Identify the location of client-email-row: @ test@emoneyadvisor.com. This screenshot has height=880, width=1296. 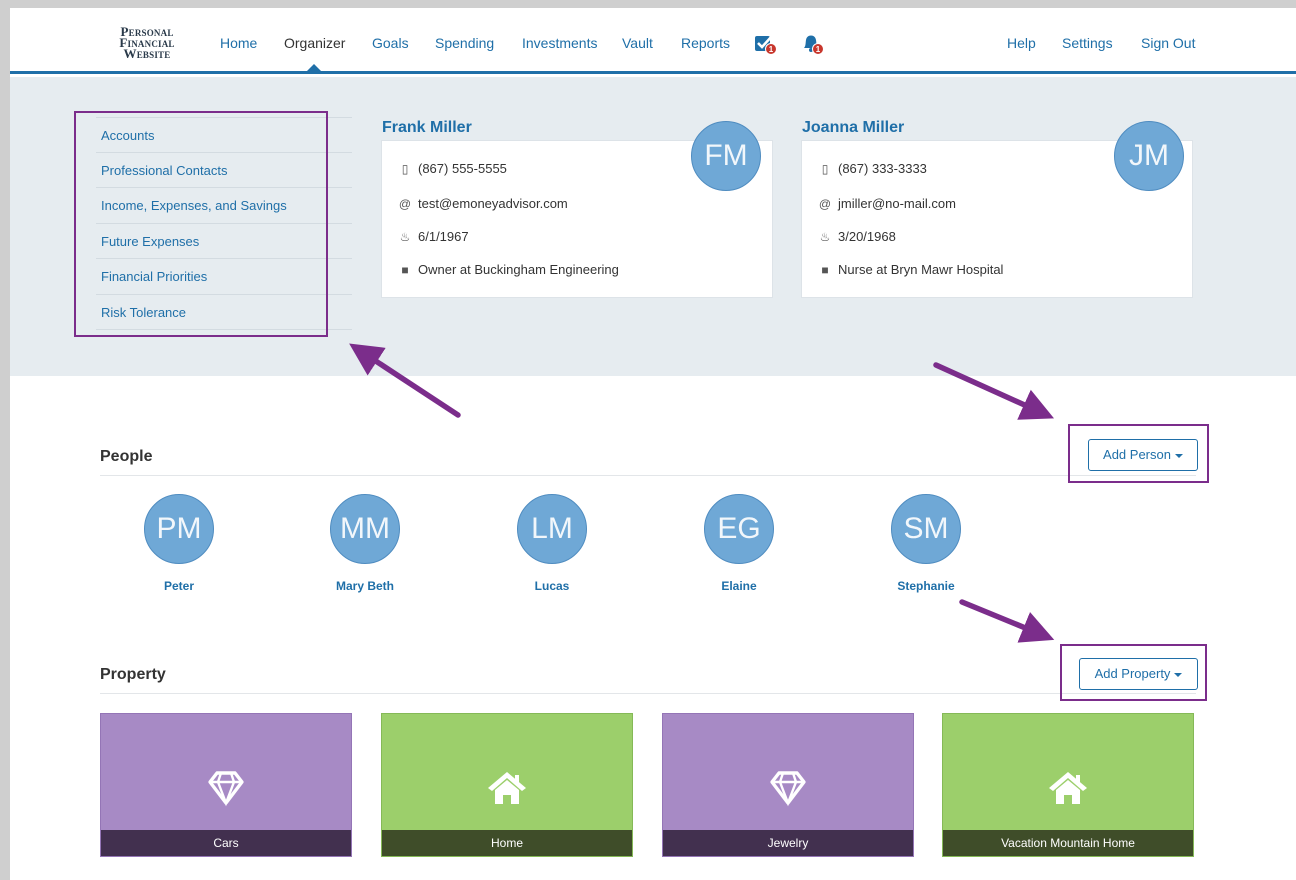
(483, 203).